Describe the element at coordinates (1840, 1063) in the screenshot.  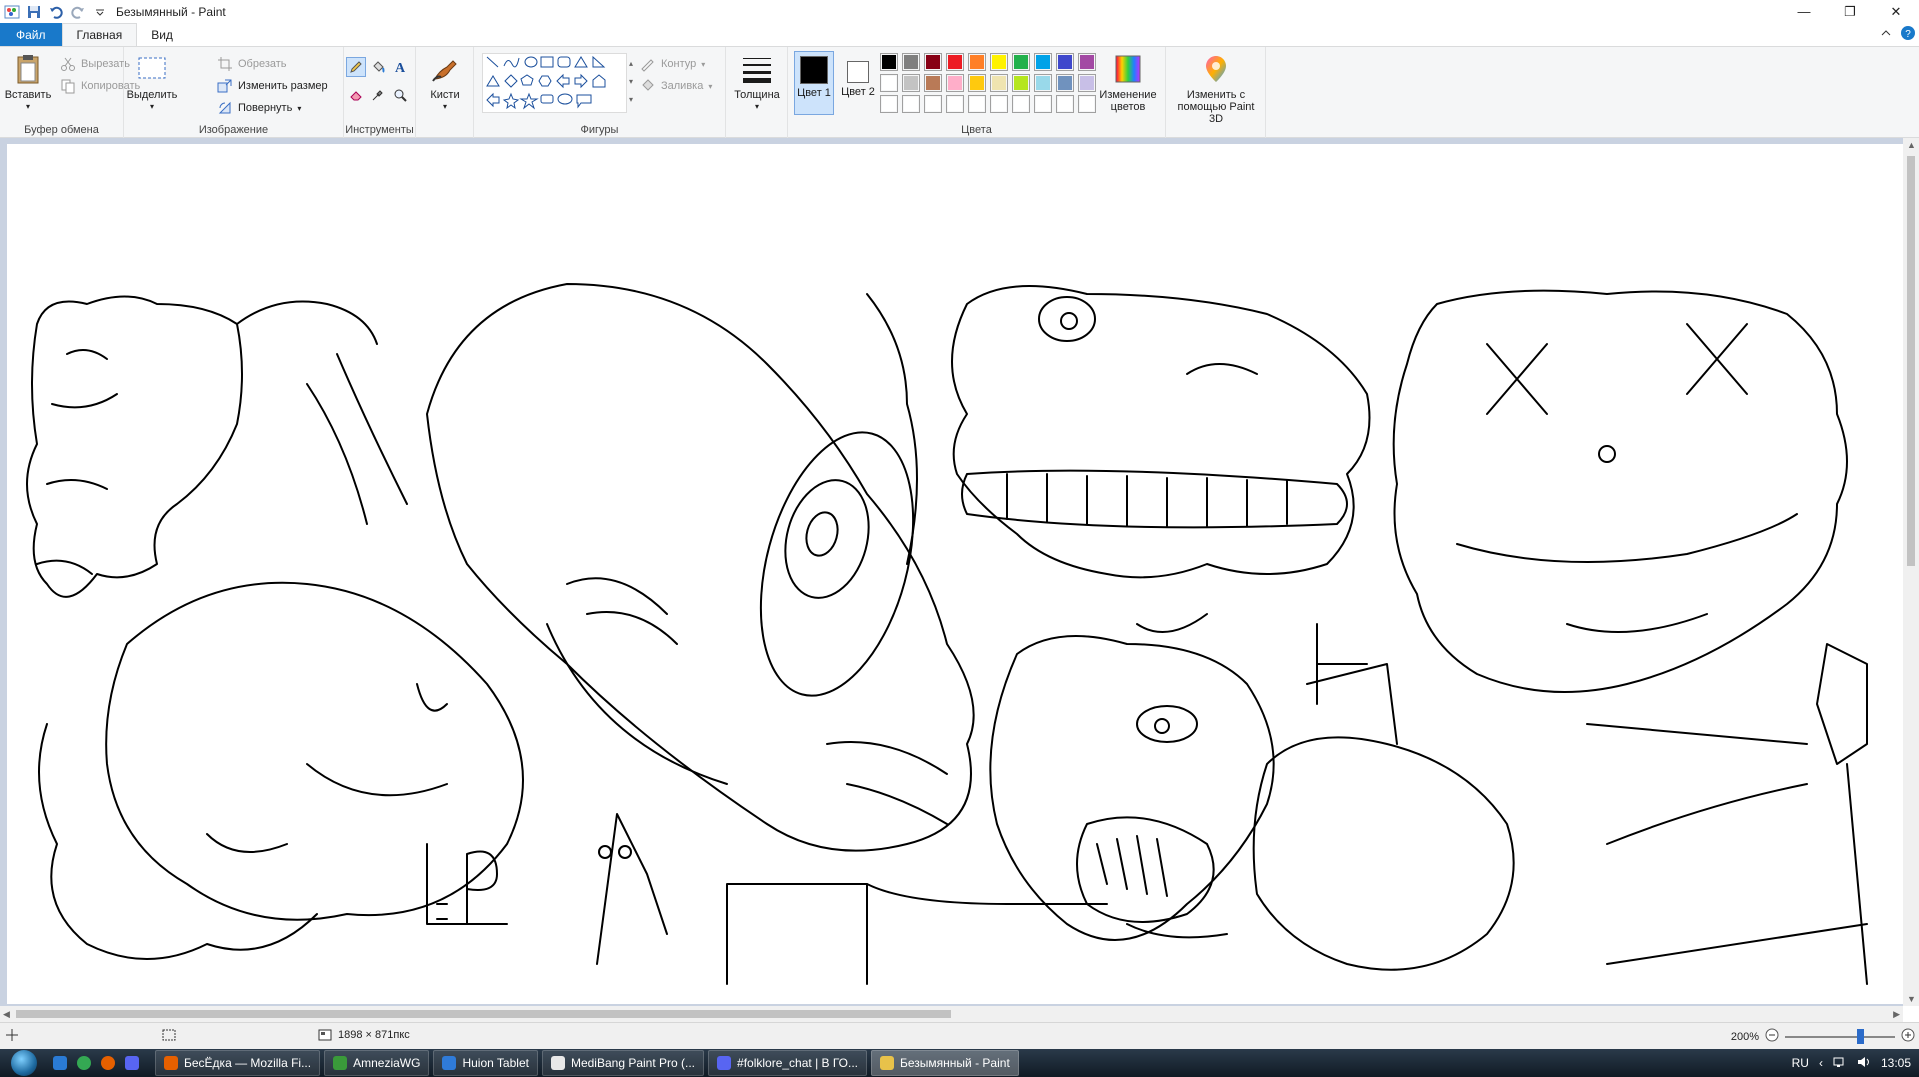
I see `network-icon` at that location.